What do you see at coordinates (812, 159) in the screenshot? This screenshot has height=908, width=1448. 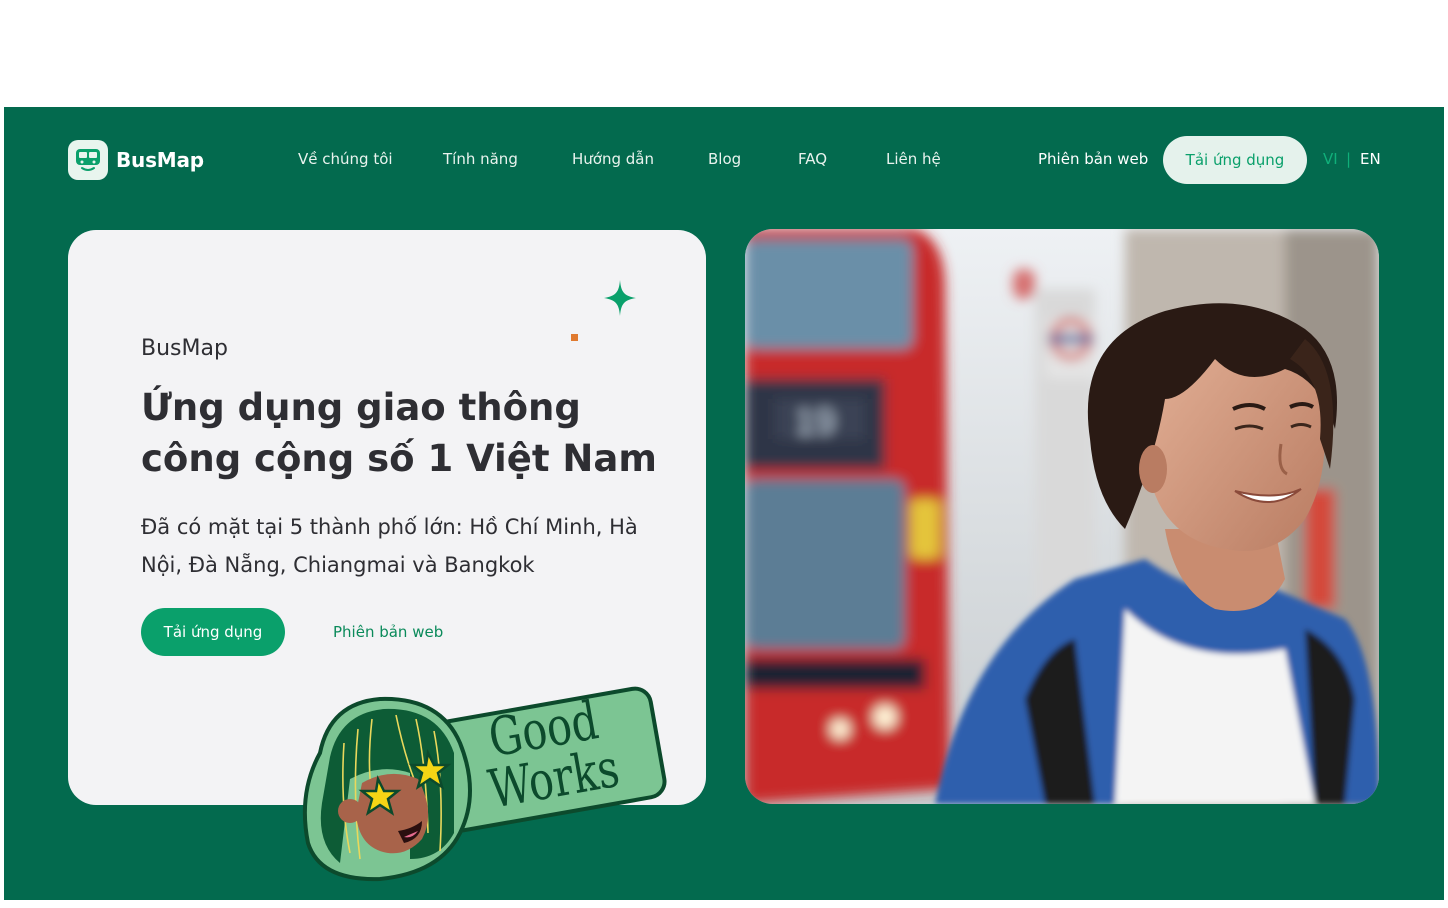 I see `nav-link-faq: FAQ` at bounding box center [812, 159].